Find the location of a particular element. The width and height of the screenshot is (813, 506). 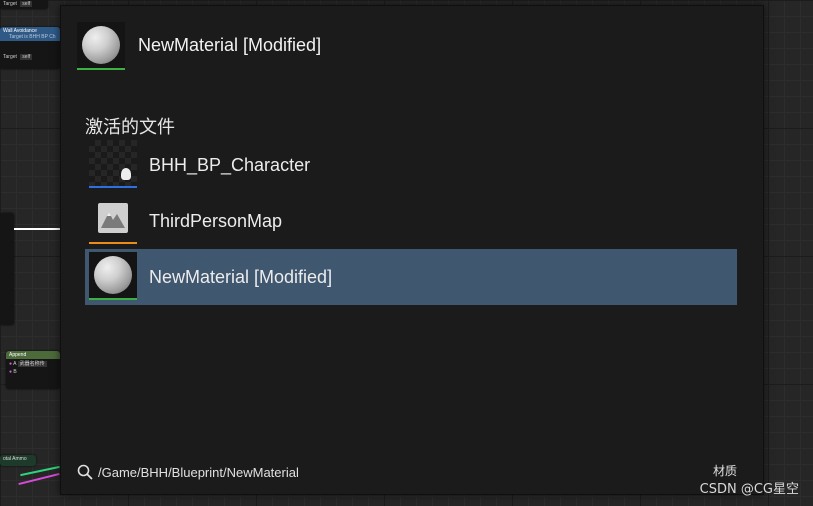

blueprint-character-icon is located at coordinates (113, 163).